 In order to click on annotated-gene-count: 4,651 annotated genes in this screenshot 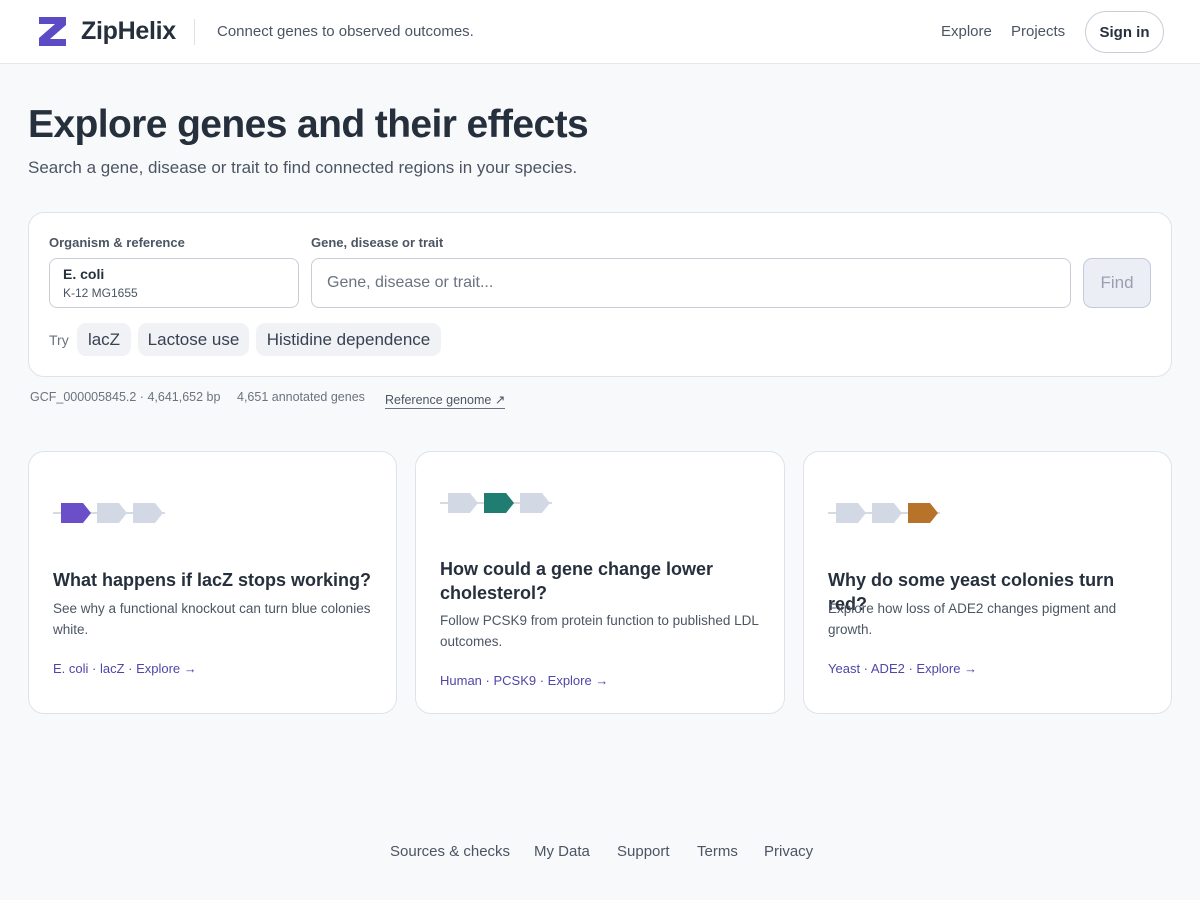, I will do `click(301, 397)`.